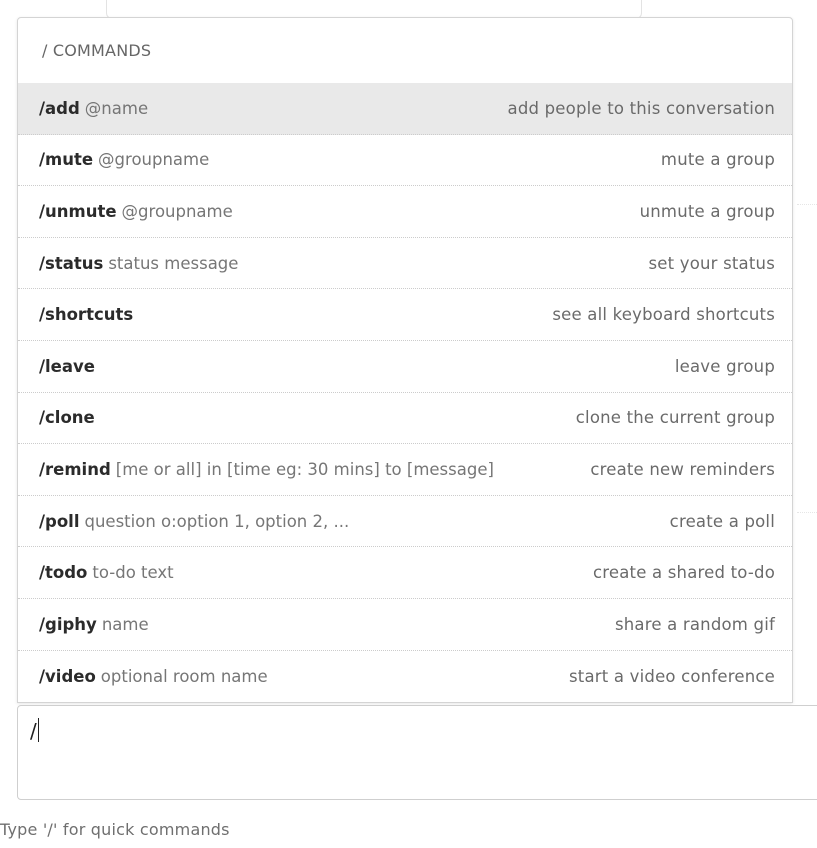  Describe the element at coordinates (672, 676) in the screenshot. I see `command-description: start a video conference` at that location.